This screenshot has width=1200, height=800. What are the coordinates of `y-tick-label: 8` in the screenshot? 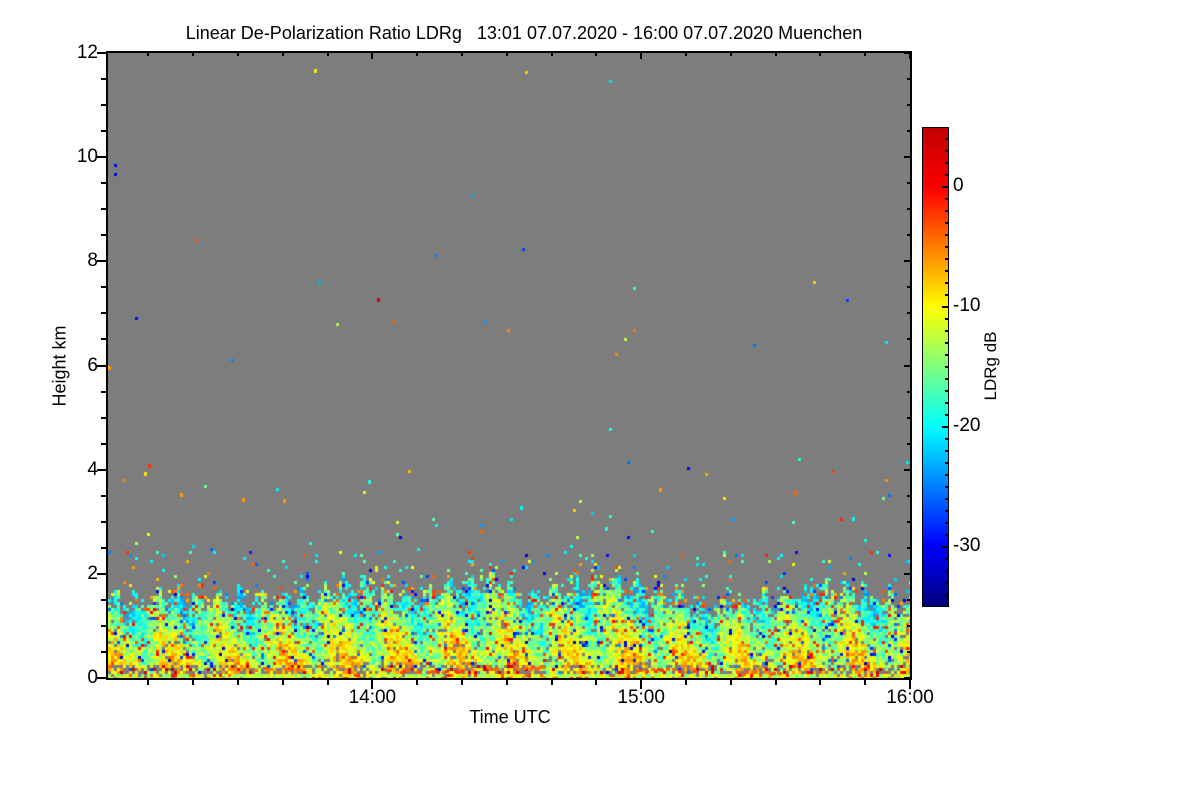 It's located at (92, 261).